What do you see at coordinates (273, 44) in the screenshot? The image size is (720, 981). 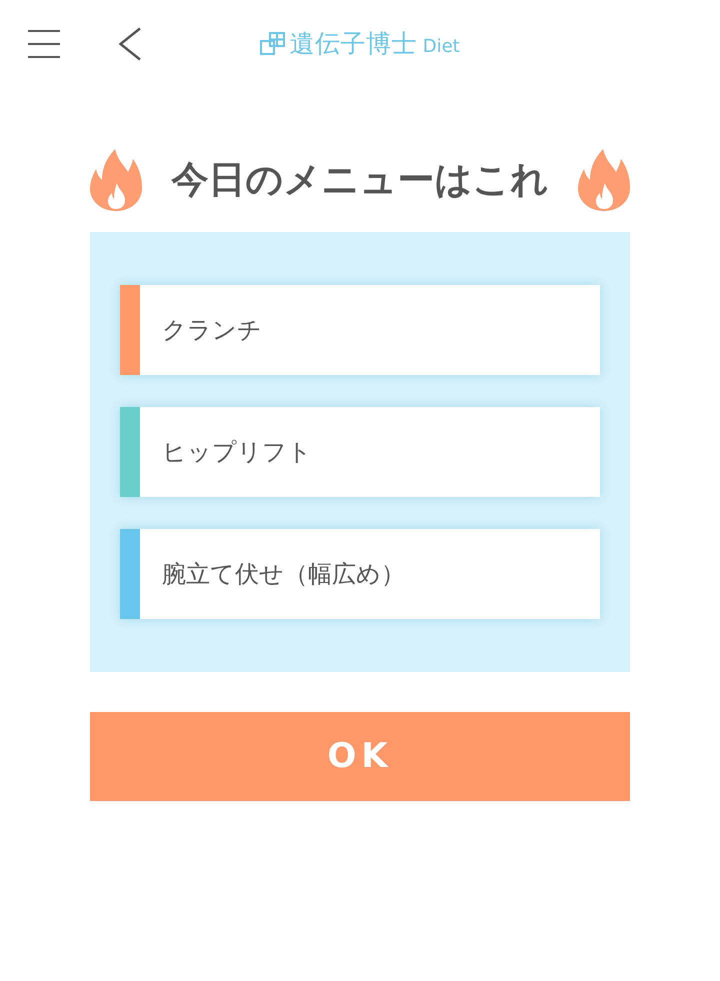 I see `logo-icon` at bounding box center [273, 44].